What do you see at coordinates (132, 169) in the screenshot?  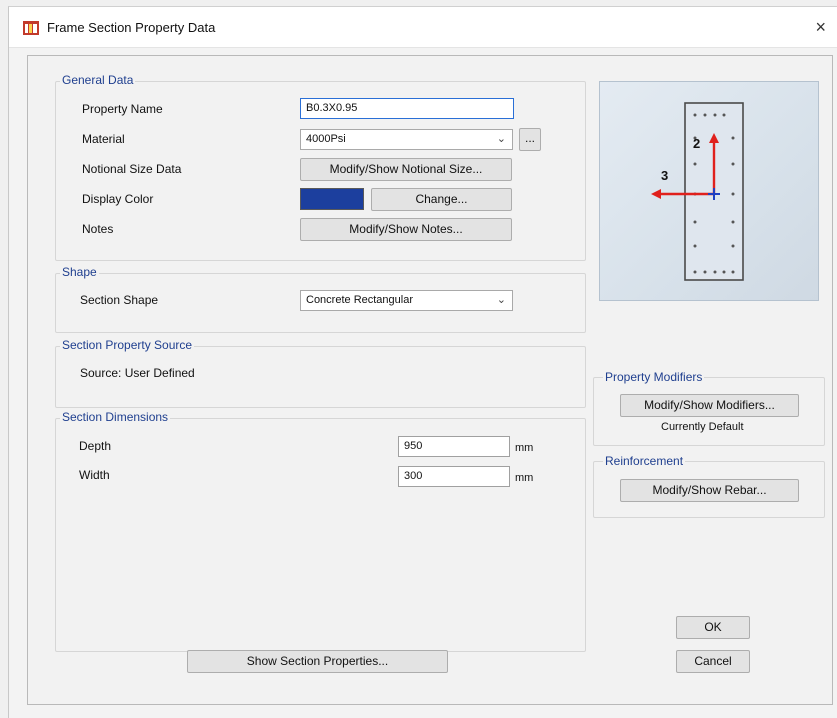 I see `notional-size-label: Notional Size Data` at bounding box center [132, 169].